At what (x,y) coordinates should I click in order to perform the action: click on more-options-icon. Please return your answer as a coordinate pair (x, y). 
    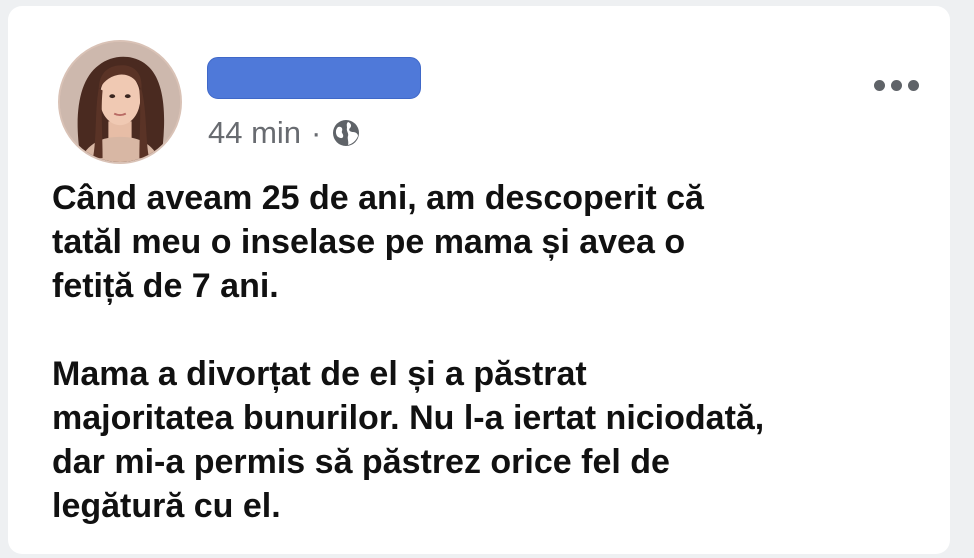
    Looking at the image, I should click on (896, 85).